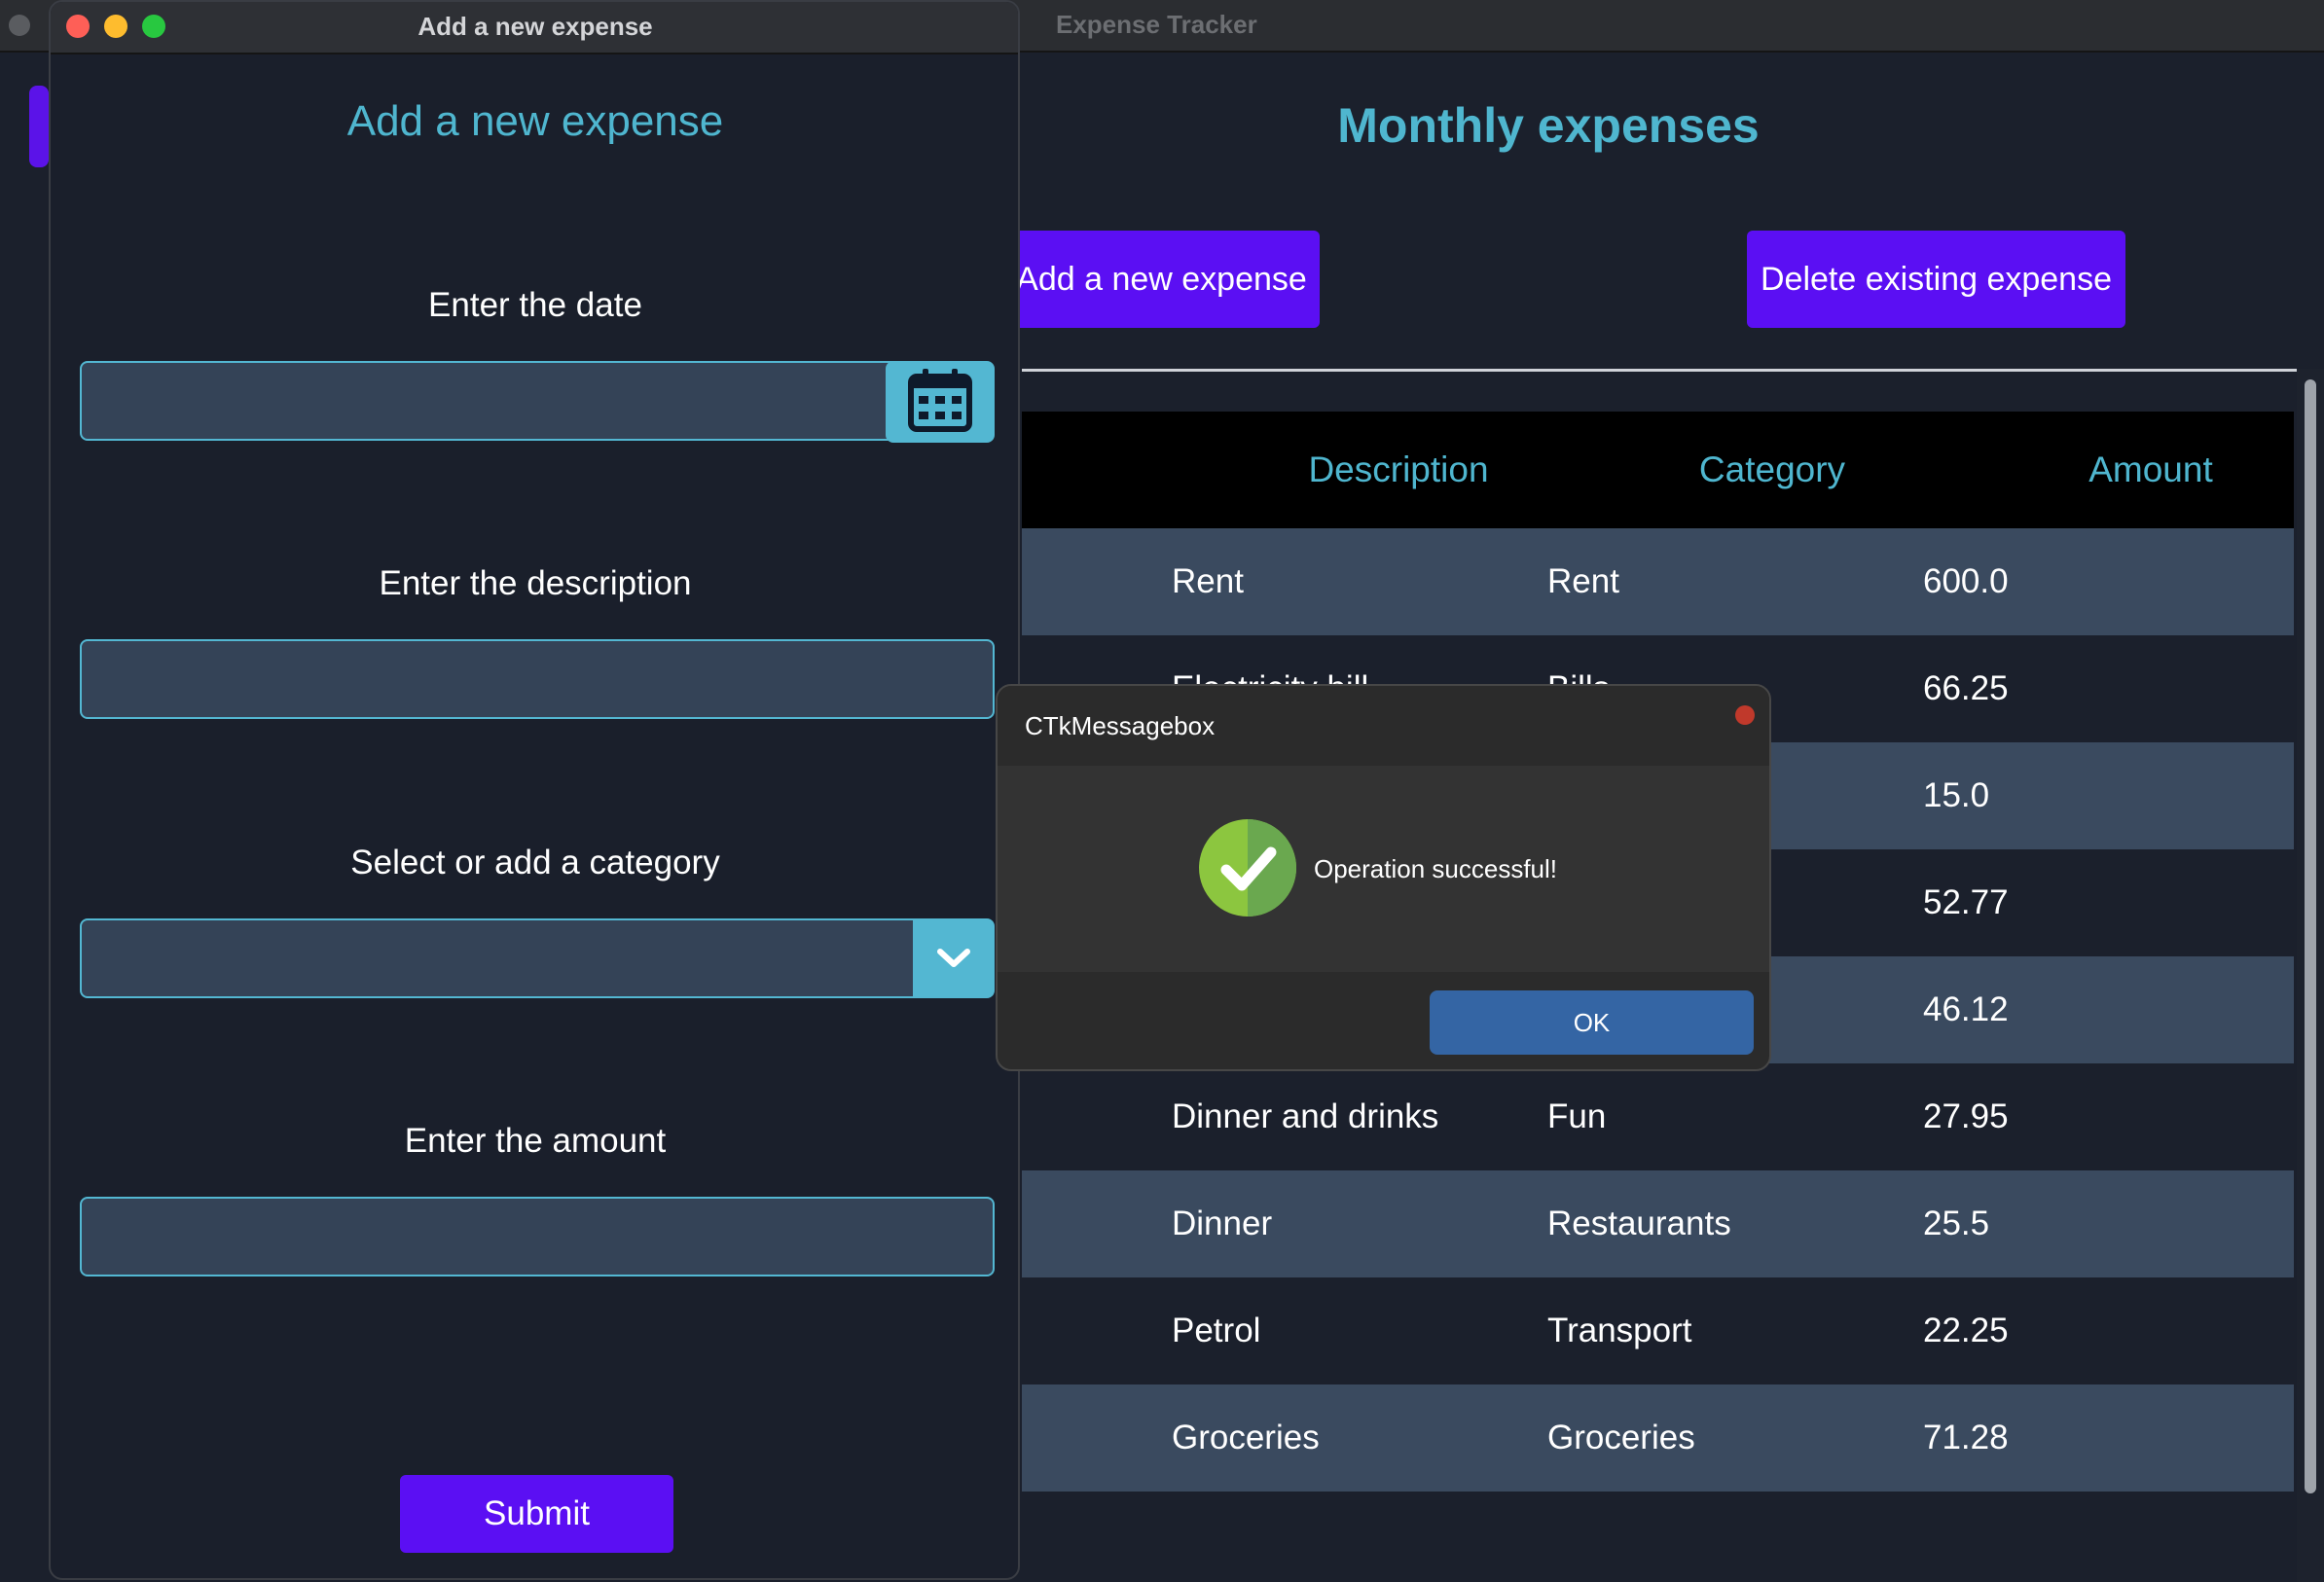 The image size is (2324, 1582). What do you see at coordinates (1966, 1330) in the screenshot?
I see `cell-amount: 22.25` at bounding box center [1966, 1330].